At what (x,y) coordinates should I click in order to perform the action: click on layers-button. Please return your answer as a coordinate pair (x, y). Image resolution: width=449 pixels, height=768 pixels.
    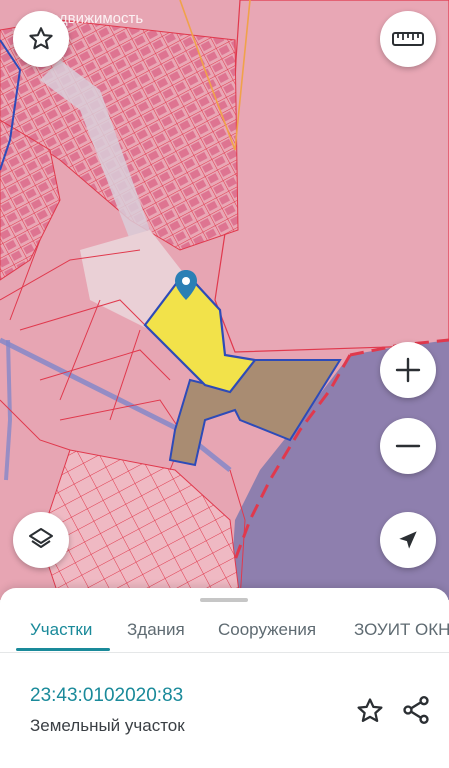
    Looking at the image, I should click on (41, 540).